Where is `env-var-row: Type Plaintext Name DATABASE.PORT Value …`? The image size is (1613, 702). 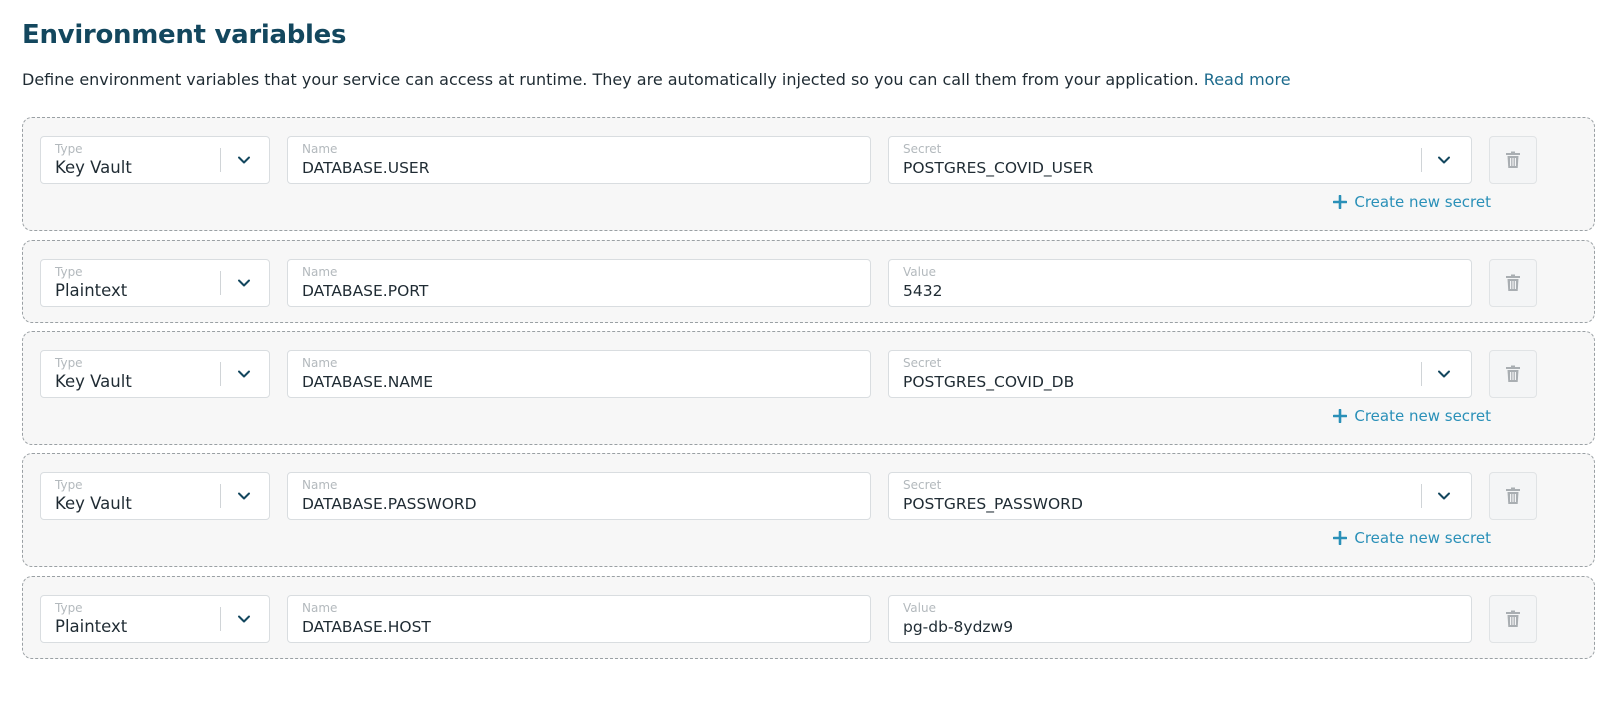 env-var-row: Type Plaintext Name DATABASE.PORT Value … is located at coordinates (808, 281).